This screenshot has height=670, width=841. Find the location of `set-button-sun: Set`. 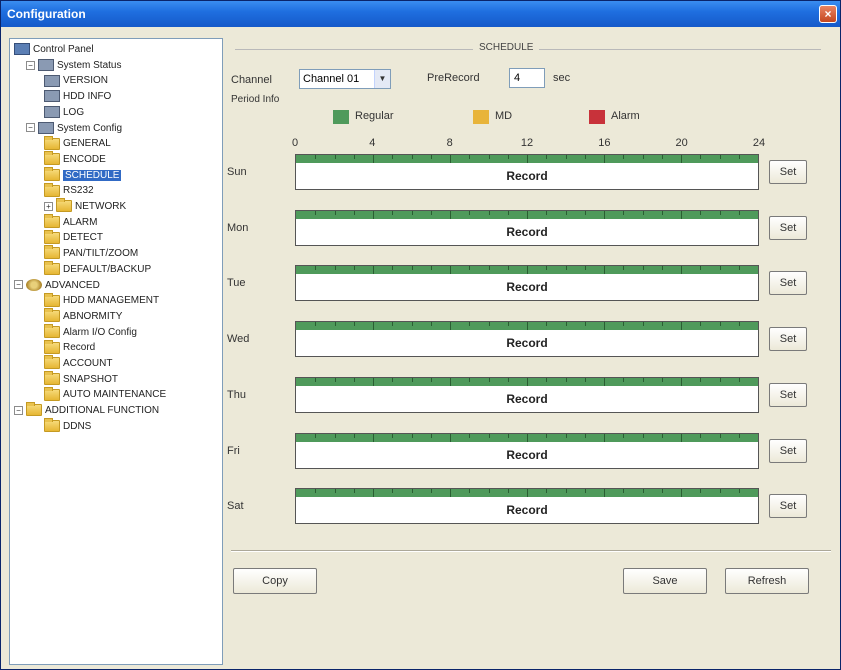

set-button-sun: Set is located at coordinates (788, 172).